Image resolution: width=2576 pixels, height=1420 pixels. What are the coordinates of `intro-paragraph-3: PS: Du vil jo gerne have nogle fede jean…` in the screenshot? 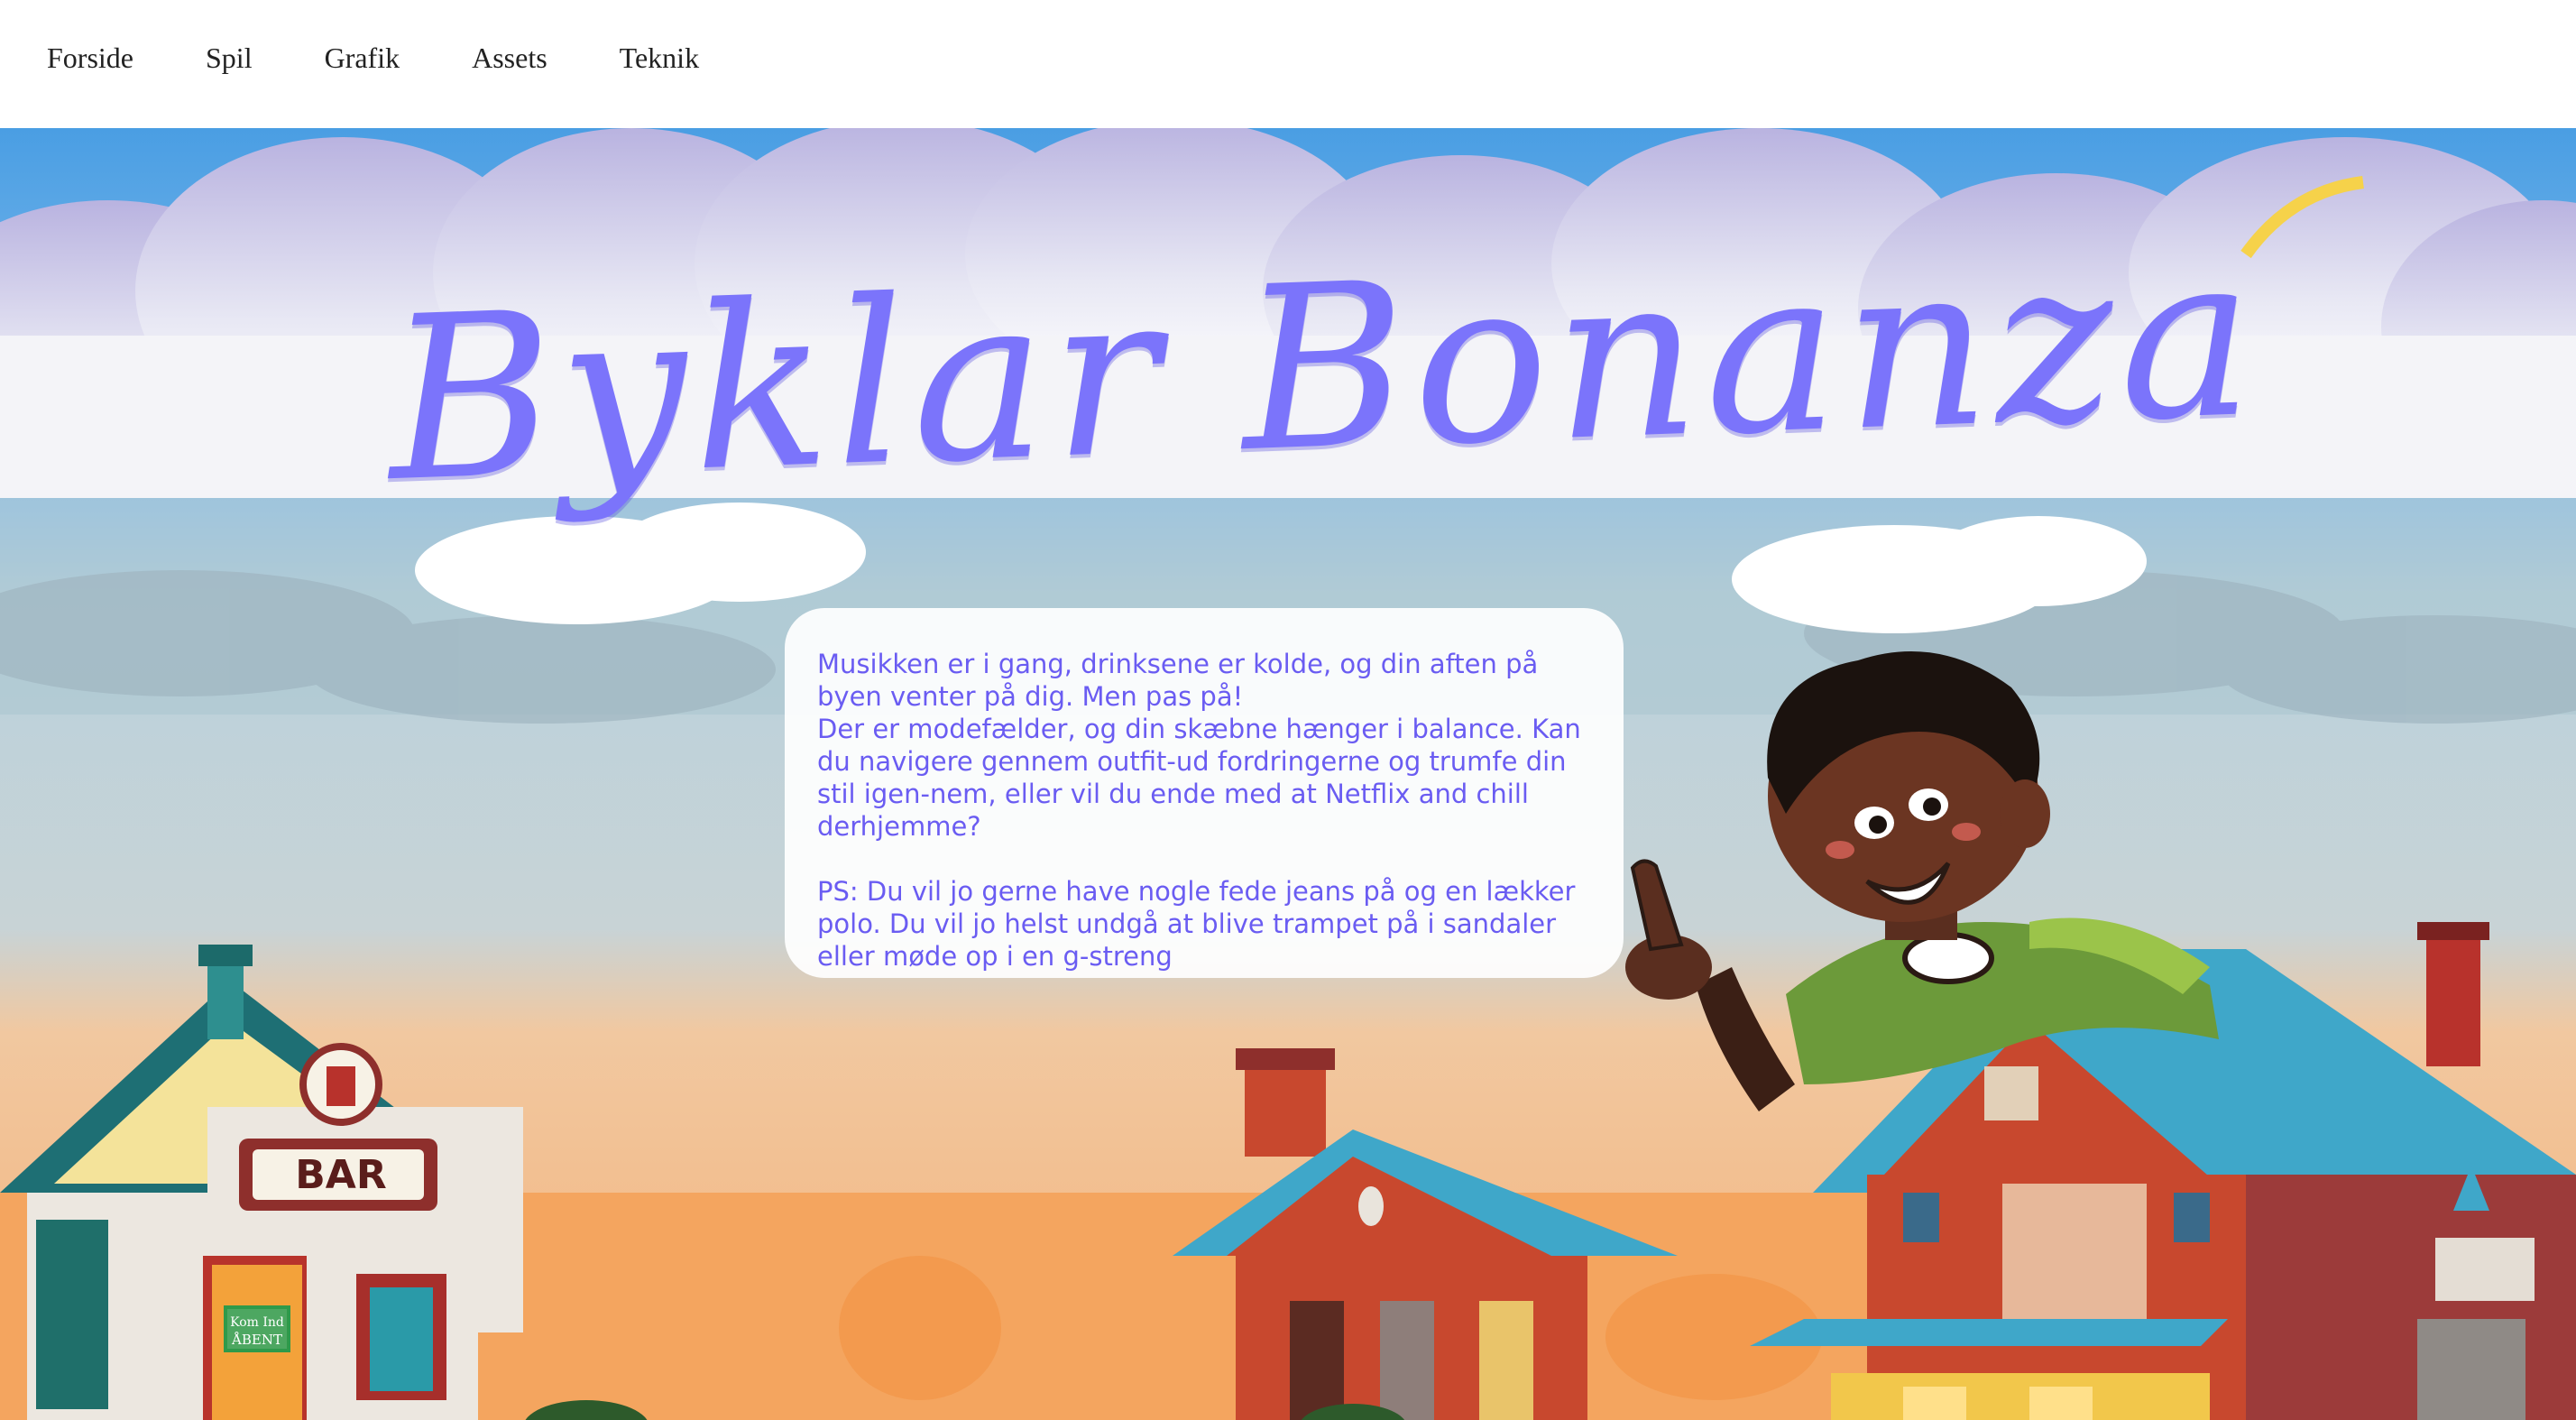 It's located at (1196, 924).